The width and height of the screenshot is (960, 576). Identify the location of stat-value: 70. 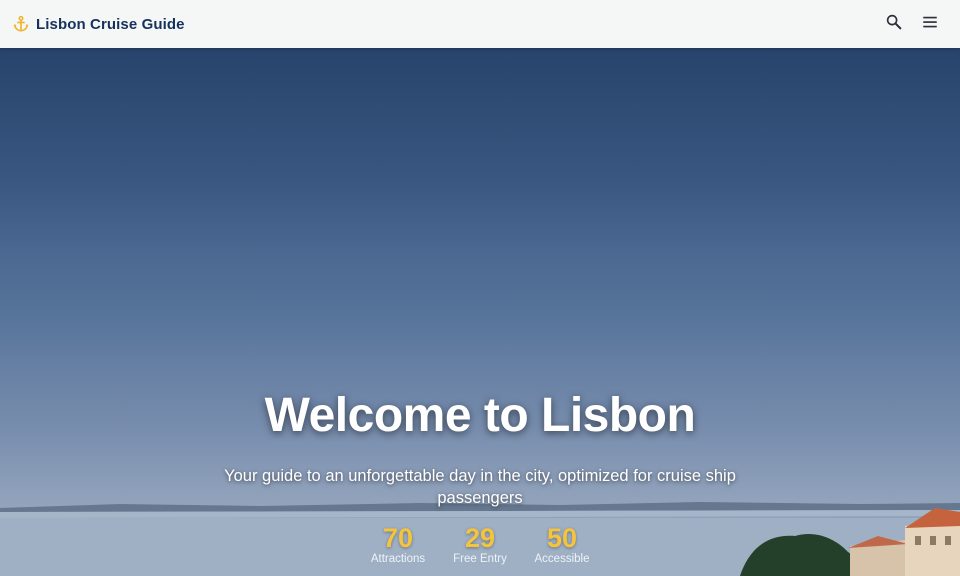
(398, 538).